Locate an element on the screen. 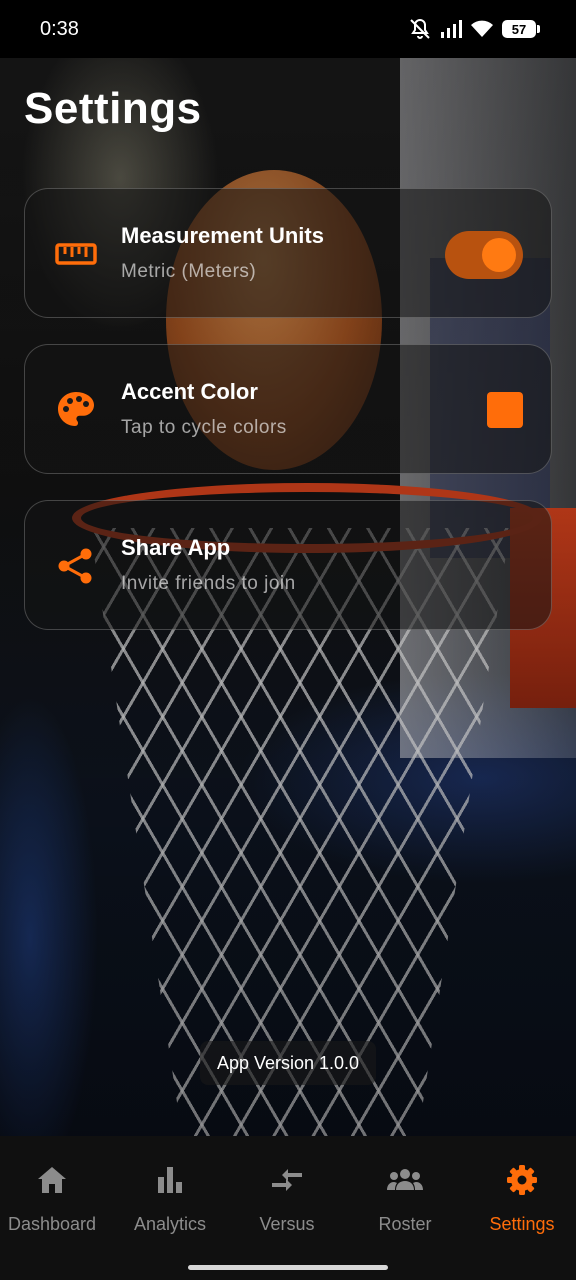 Image resolution: width=576 pixels, height=1280 pixels. nav-label: Settings is located at coordinates (522, 1224).